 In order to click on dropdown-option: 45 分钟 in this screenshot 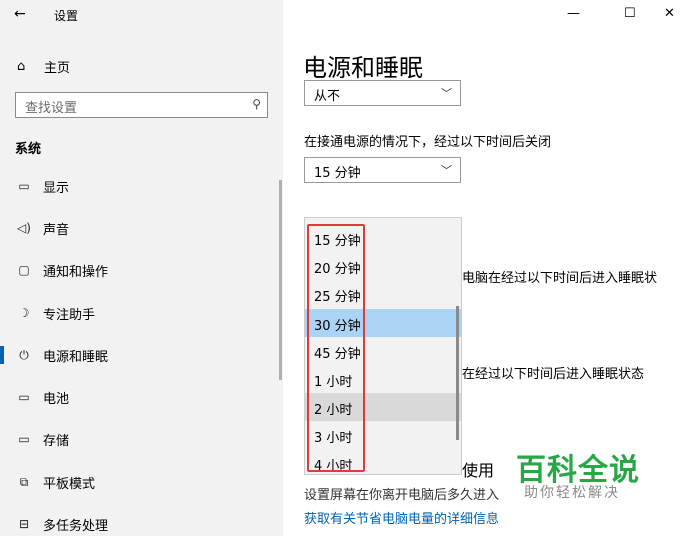, I will do `click(383, 351)`.